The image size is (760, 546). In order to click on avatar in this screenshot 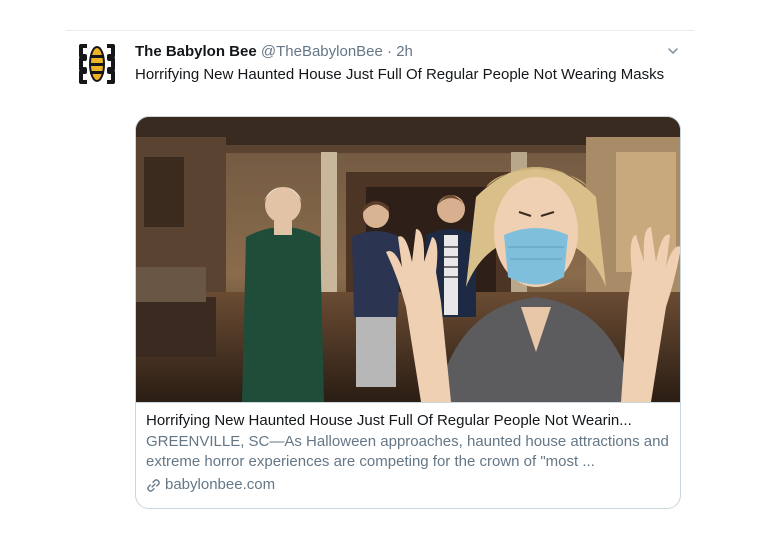, I will do `click(97, 64)`.